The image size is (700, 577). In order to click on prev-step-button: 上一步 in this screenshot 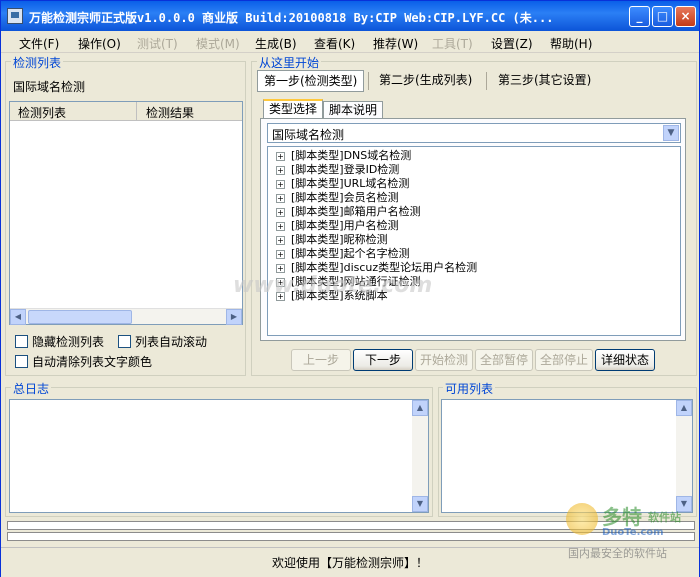, I will do `click(321, 360)`.